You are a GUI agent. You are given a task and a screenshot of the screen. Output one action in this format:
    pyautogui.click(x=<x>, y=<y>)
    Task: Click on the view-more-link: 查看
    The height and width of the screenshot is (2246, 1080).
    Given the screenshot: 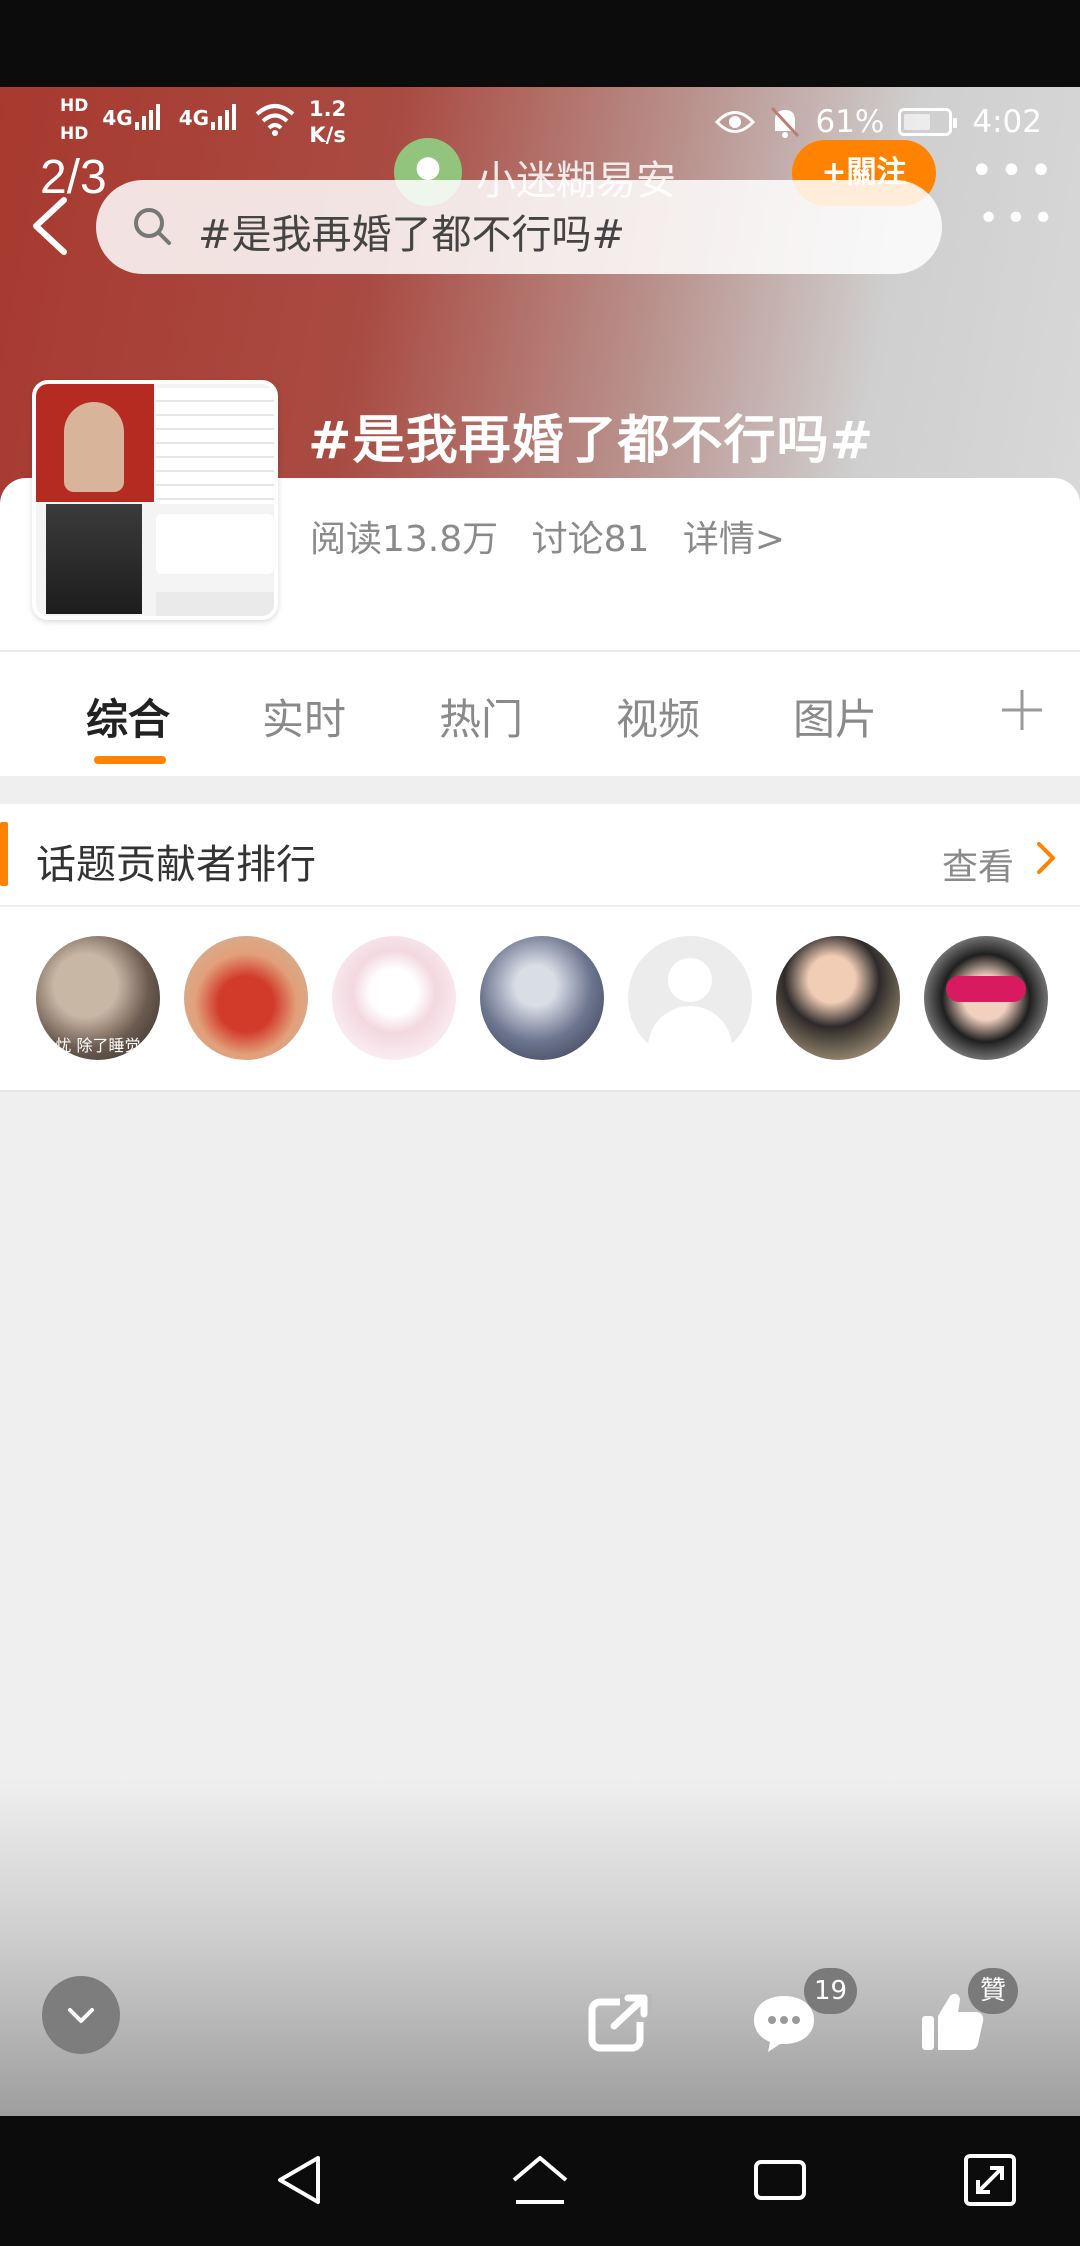 What is the action you would take?
    pyautogui.click(x=978, y=864)
    